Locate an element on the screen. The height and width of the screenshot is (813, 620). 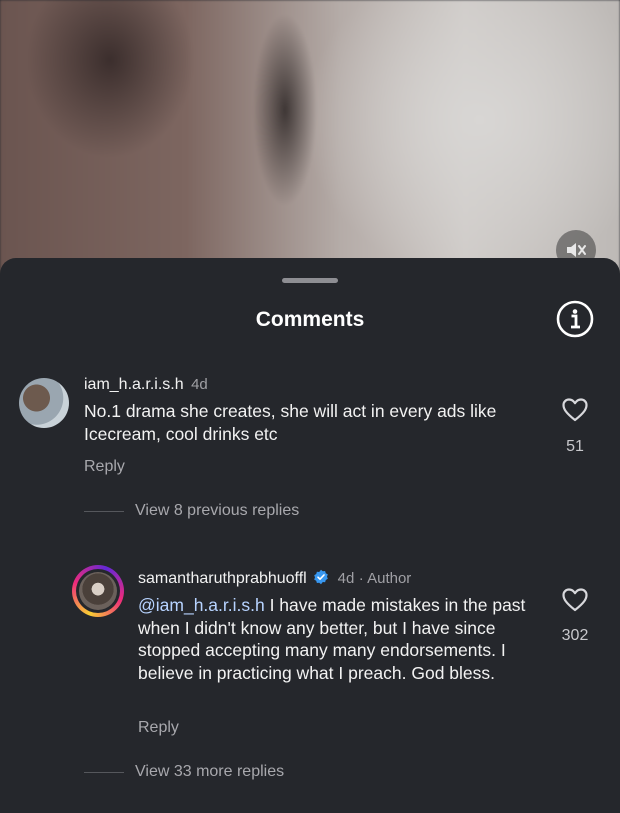
comment-username: samantharuthprabhuoffl is located at coordinates (222, 578).